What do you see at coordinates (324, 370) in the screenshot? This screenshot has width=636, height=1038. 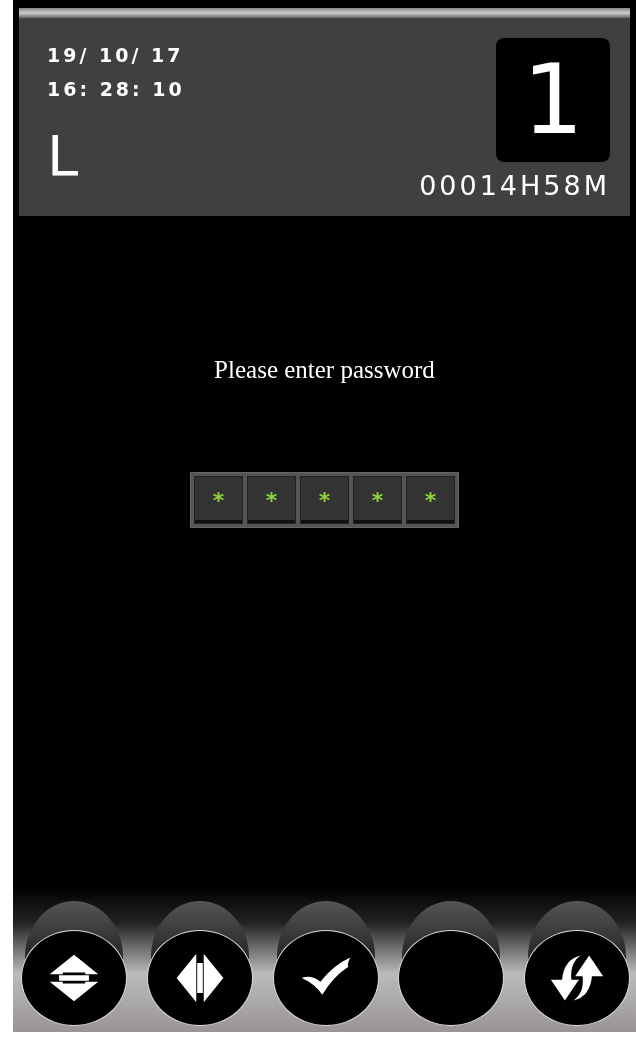 I see `password-prompt: Please enter password` at bounding box center [324, 370].